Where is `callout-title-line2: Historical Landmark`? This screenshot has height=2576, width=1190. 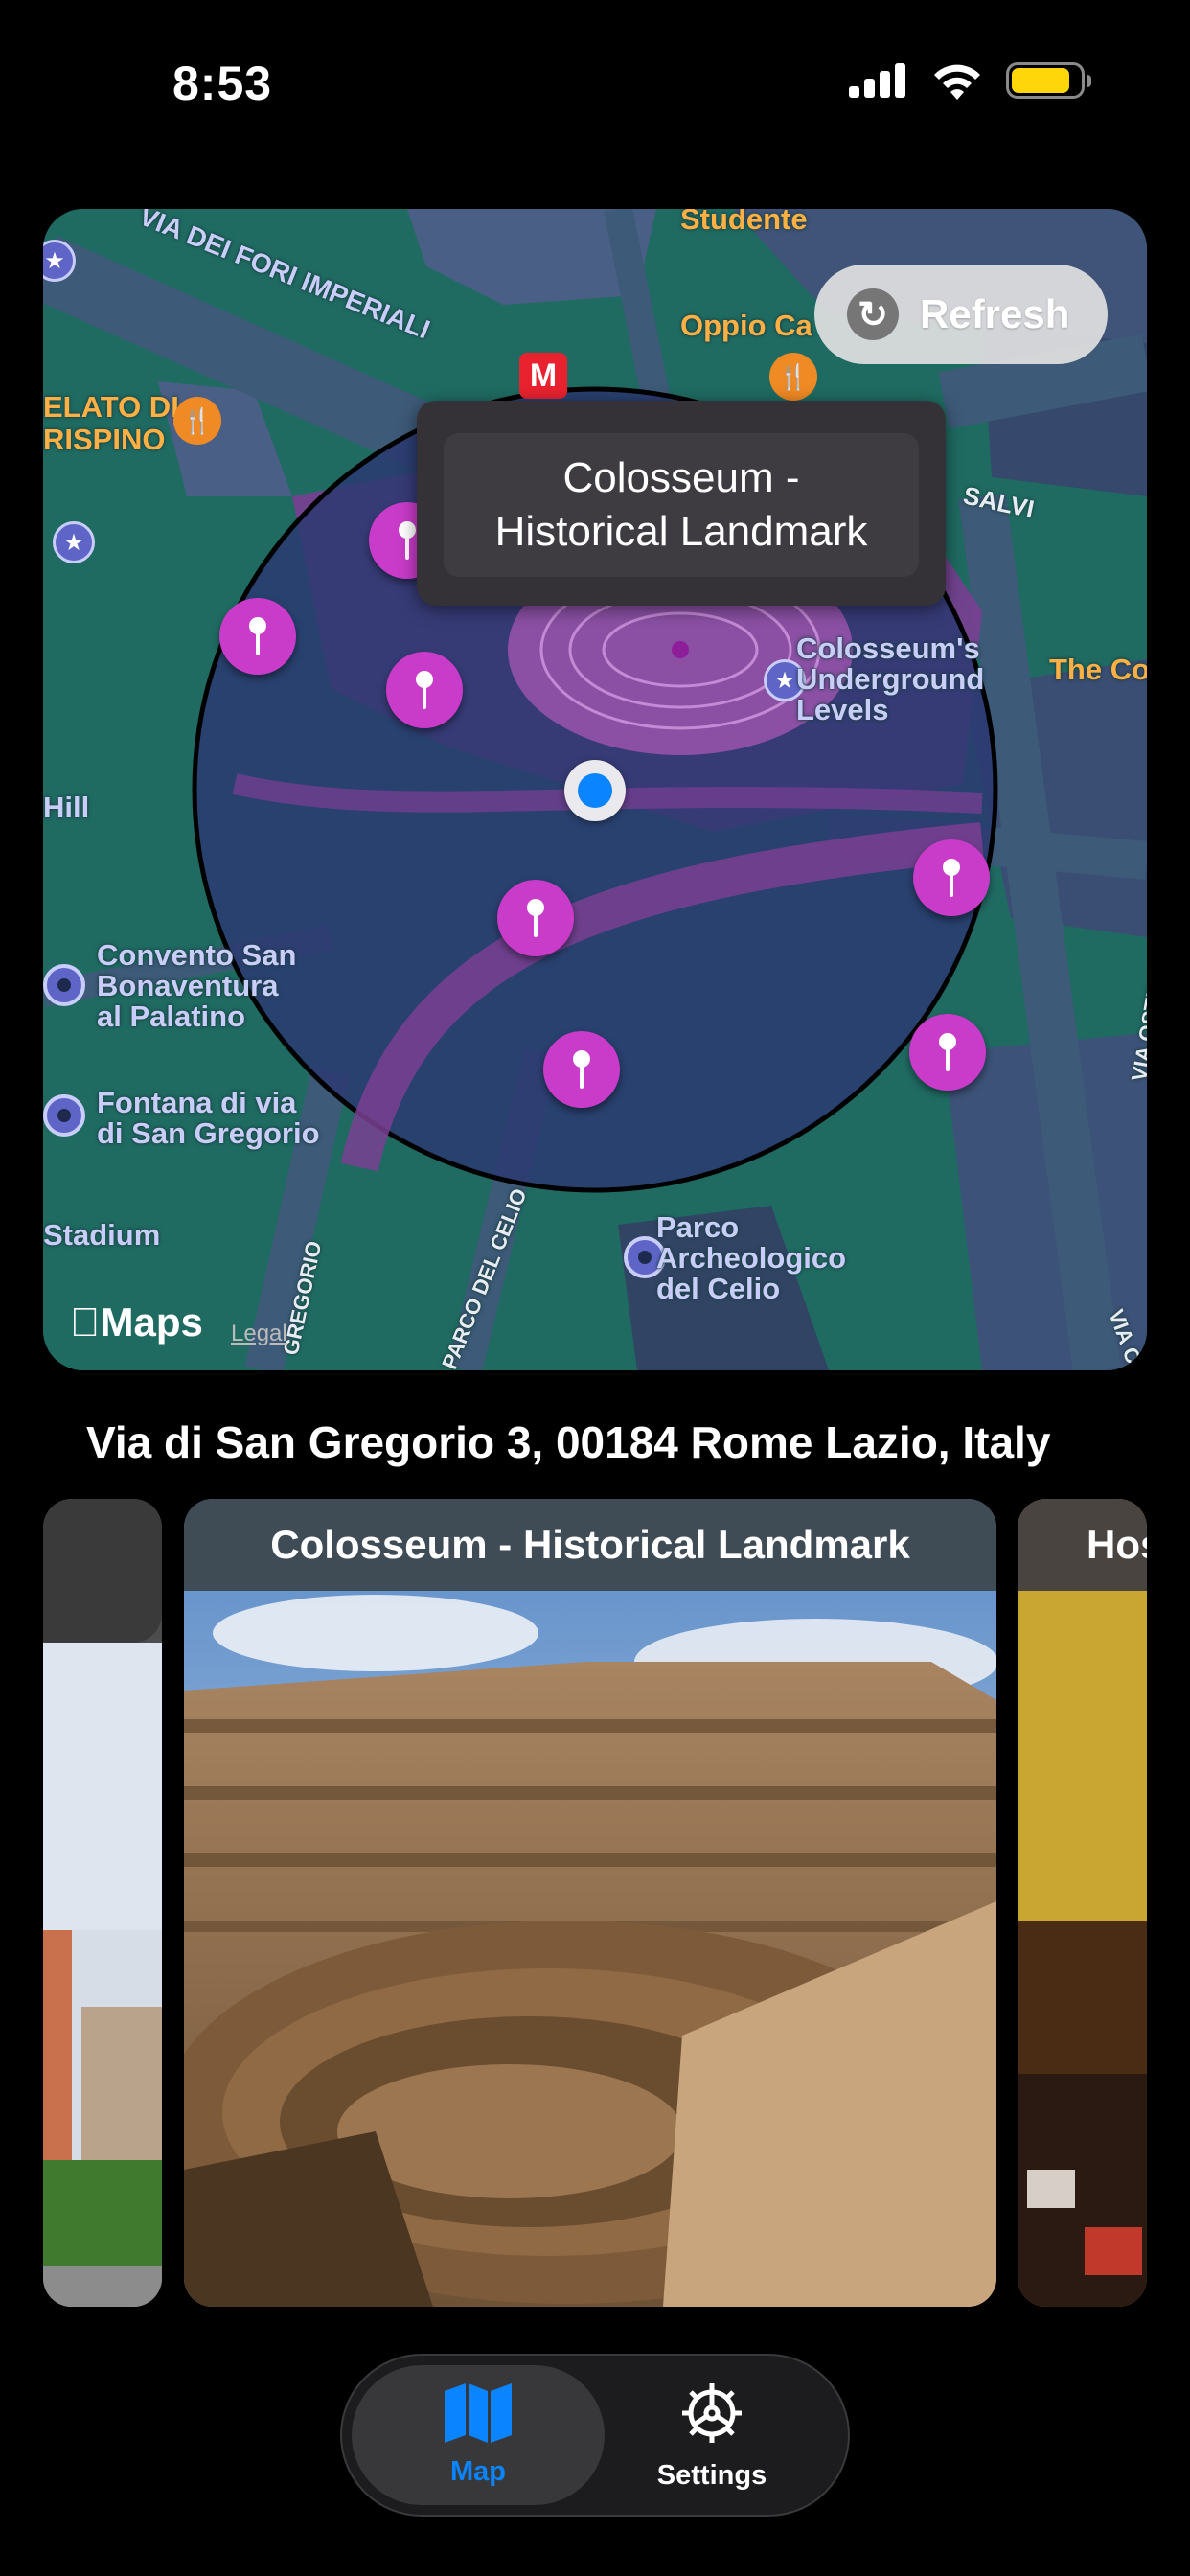 callout-title-line2: Historical Landmark is located at coordinates (681, 531).